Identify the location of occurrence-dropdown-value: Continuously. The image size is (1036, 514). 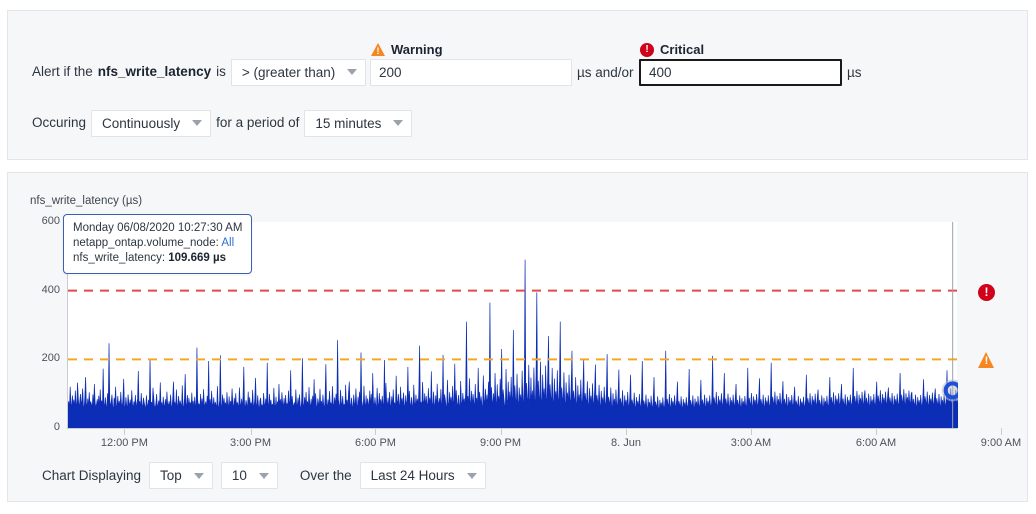
(141, 123).